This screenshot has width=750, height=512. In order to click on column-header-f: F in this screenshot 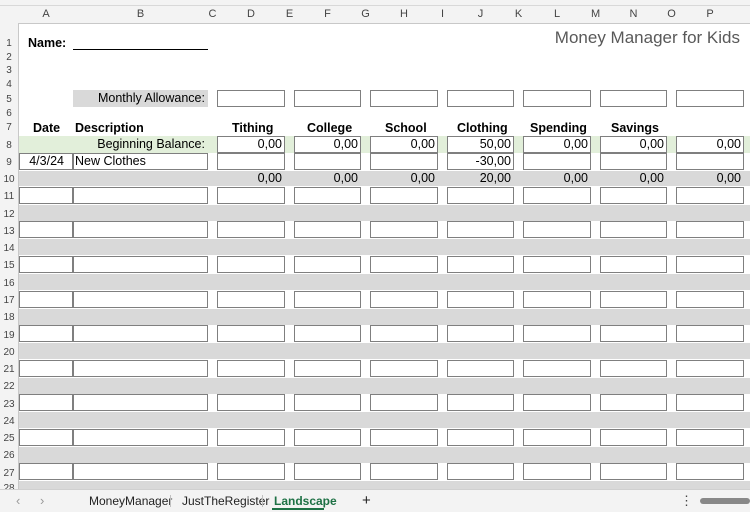, I will do `click(327, 14)`.